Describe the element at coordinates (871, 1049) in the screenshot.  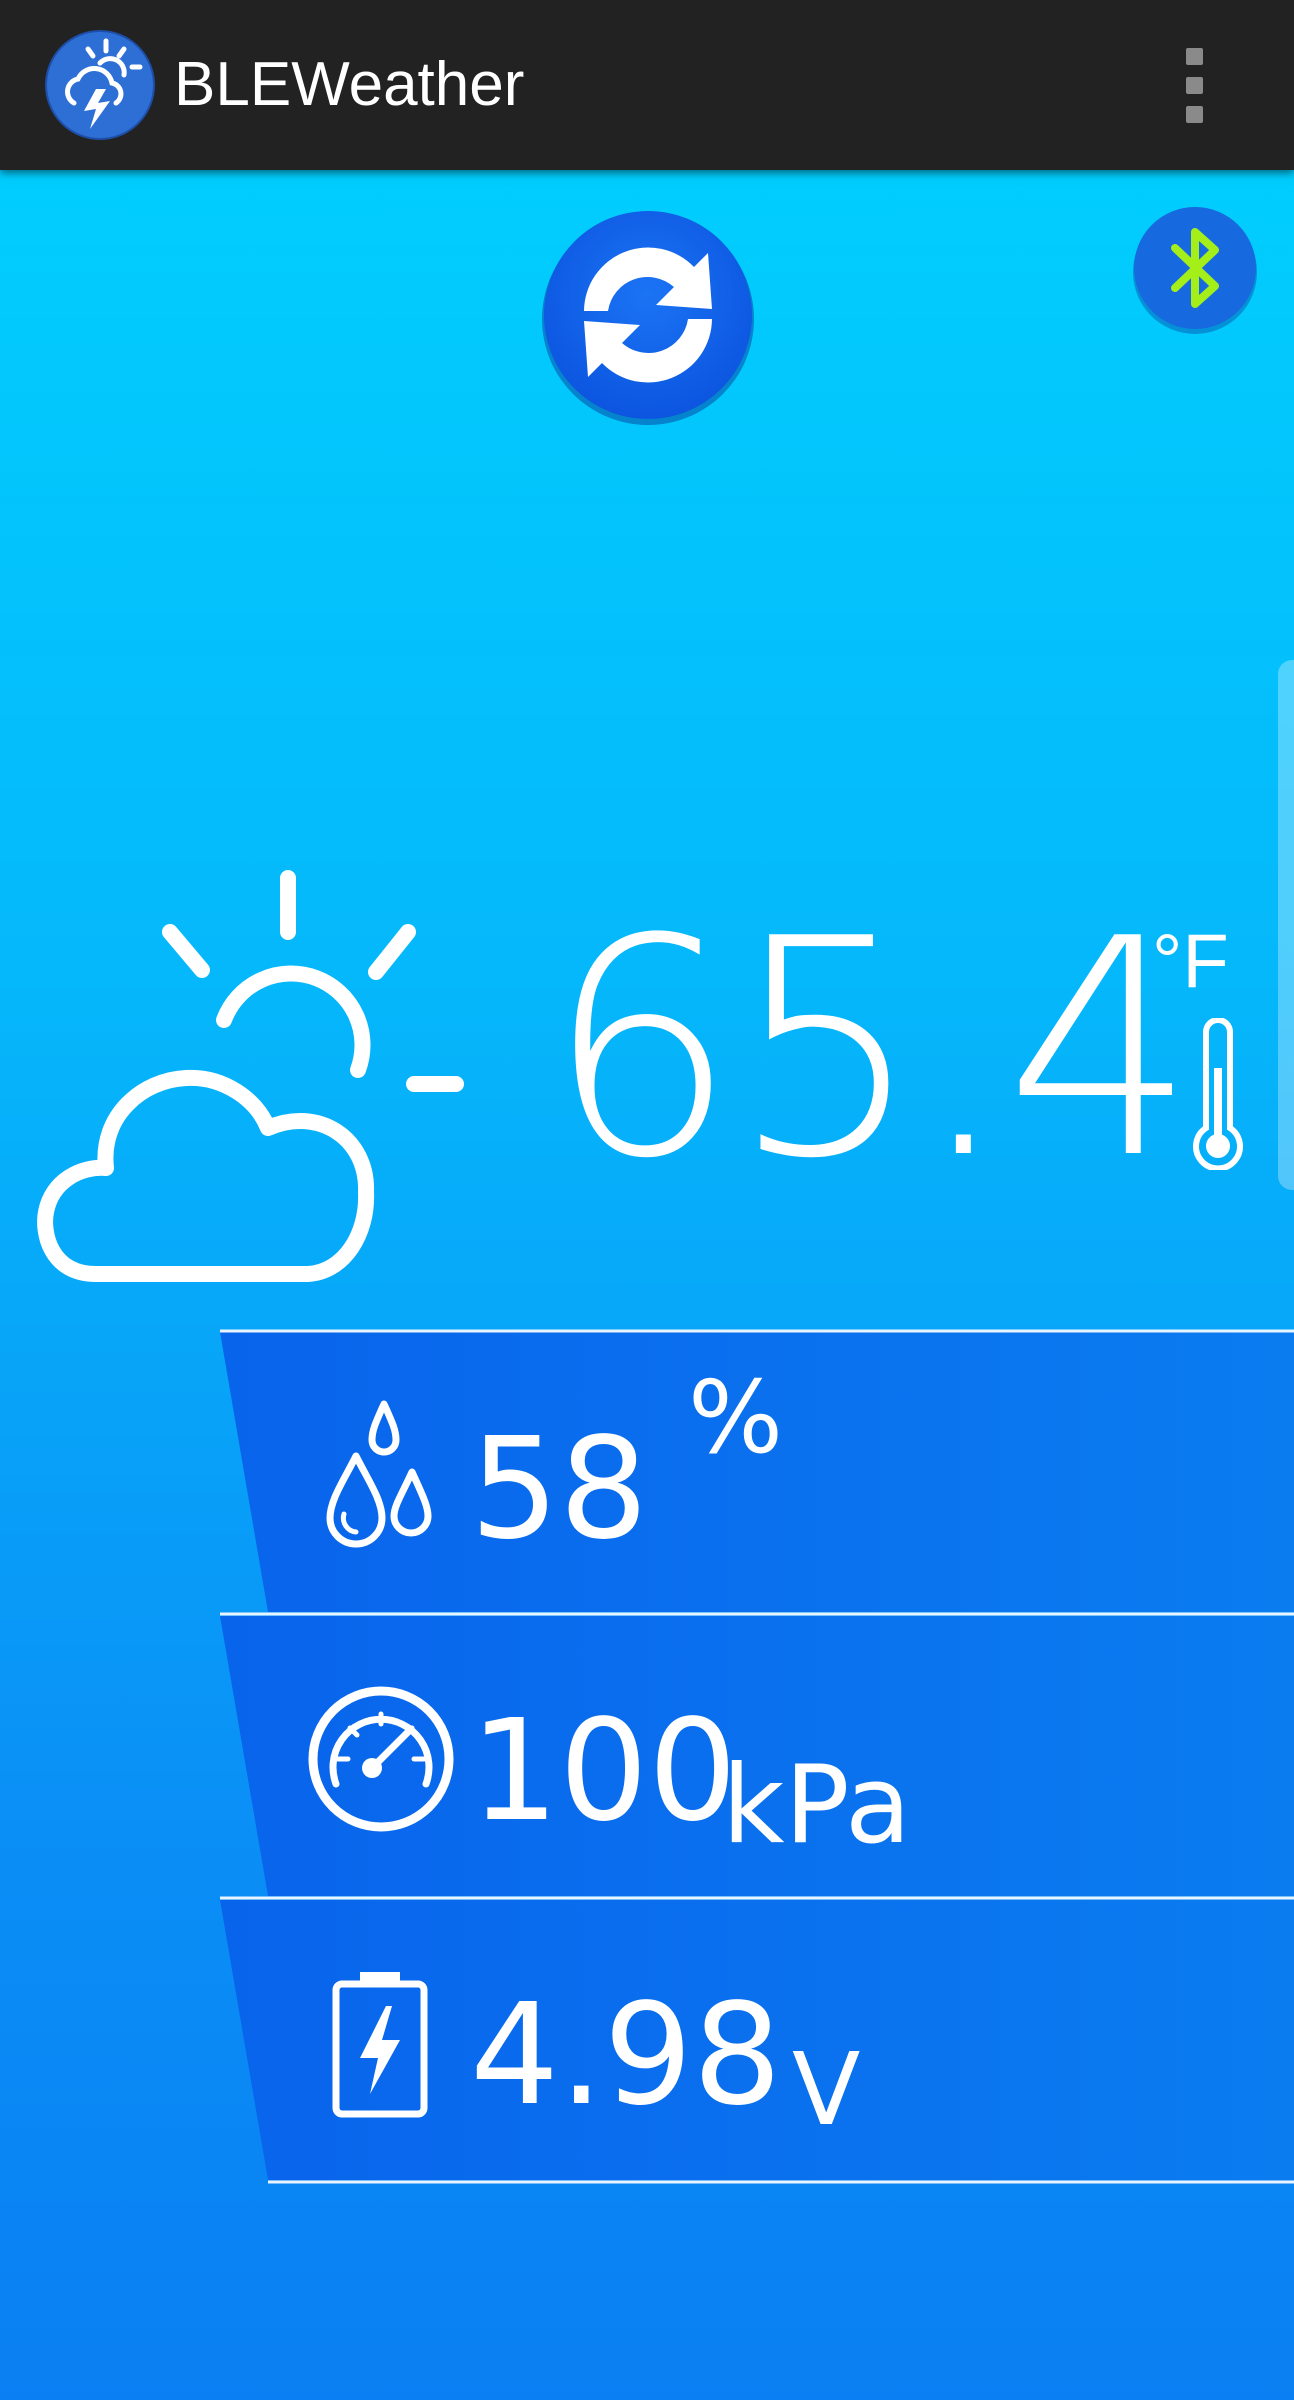
I see `temperature-value: 65.4` at that location.